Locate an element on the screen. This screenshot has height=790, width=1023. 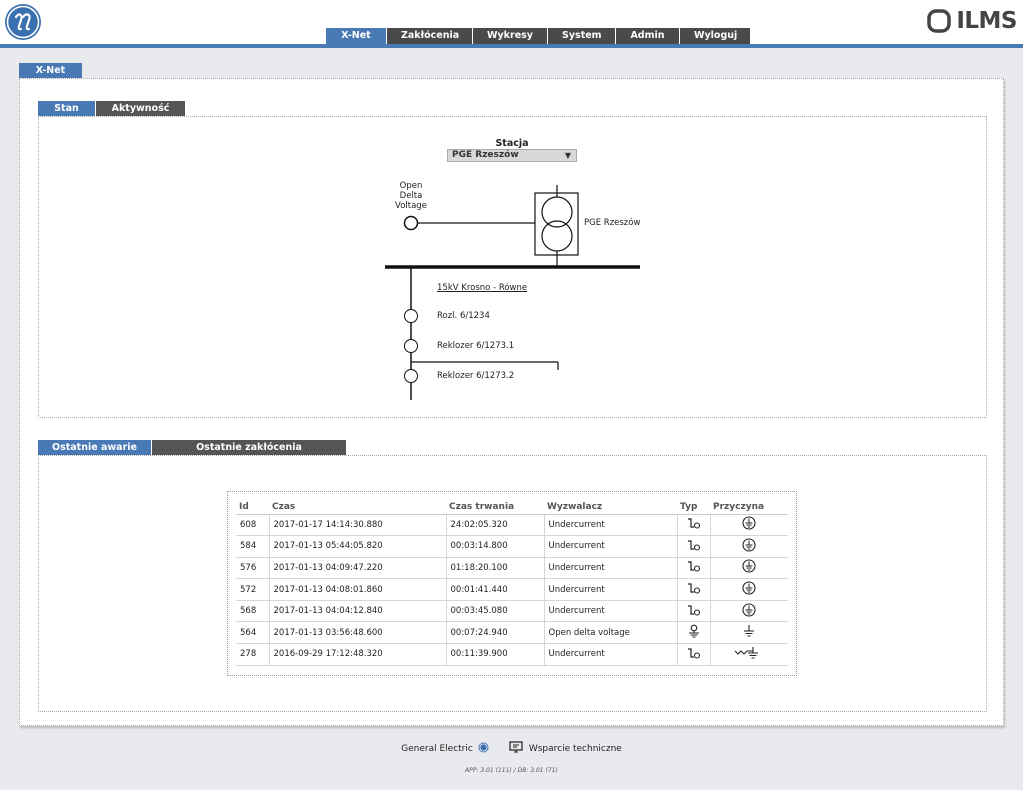
footer-company-label: General Electric is located at coordinates (437, 748).